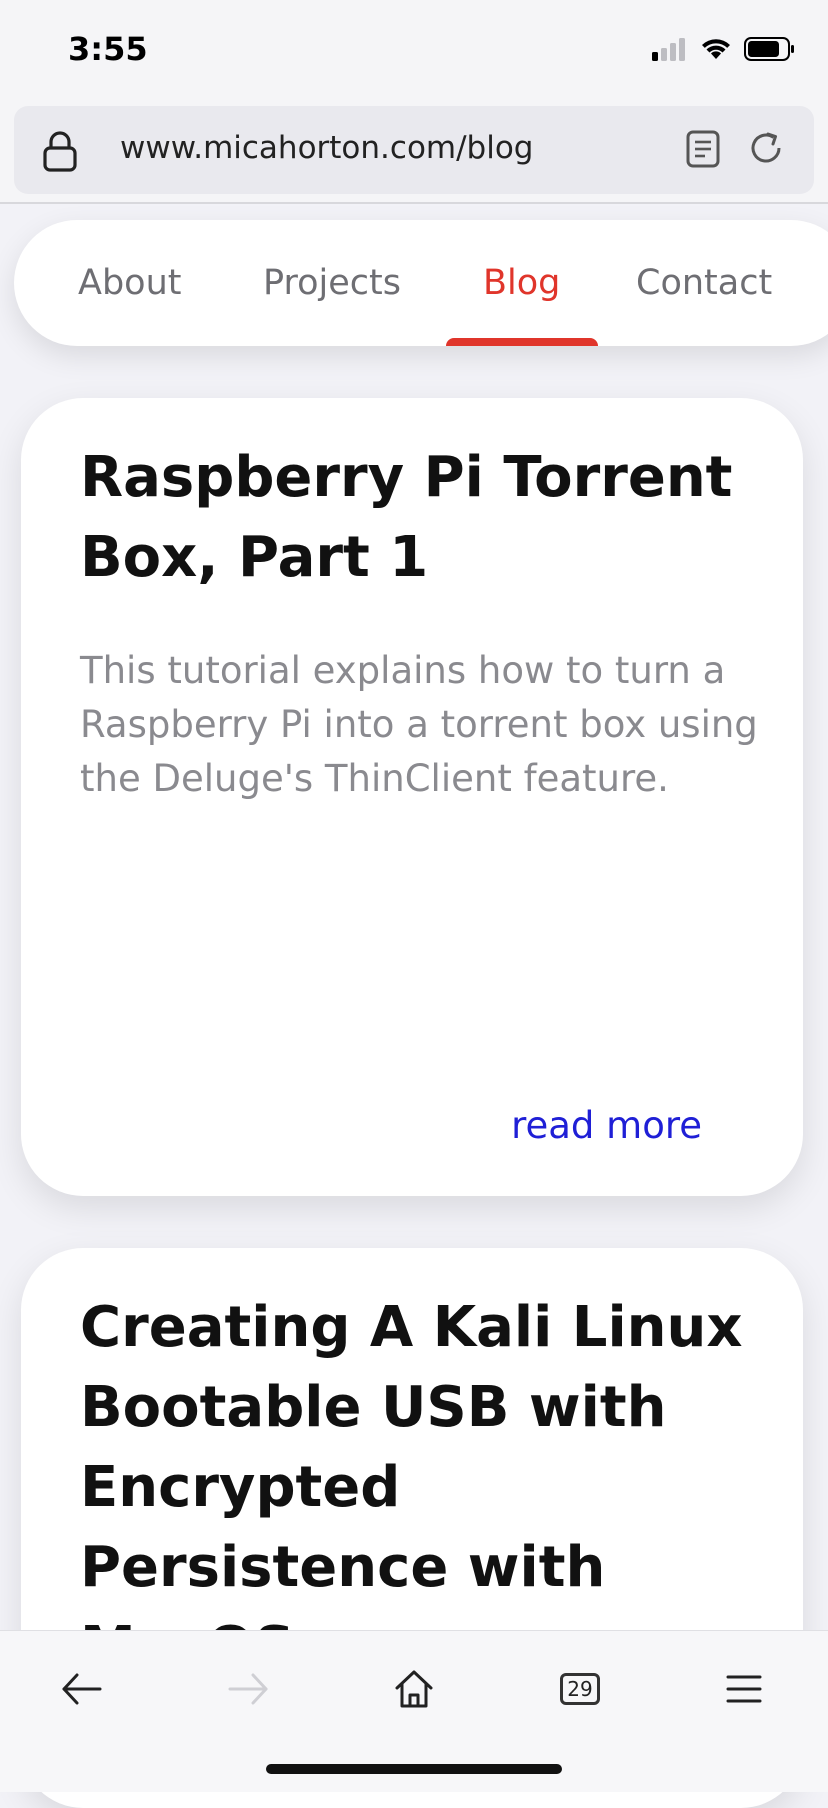 The width and height of the screenshot is (828, 1808). What do you see at coordinates (414, 1769) in the screenshot?
I see `home-indicator` at bounding box center [414, 1769].